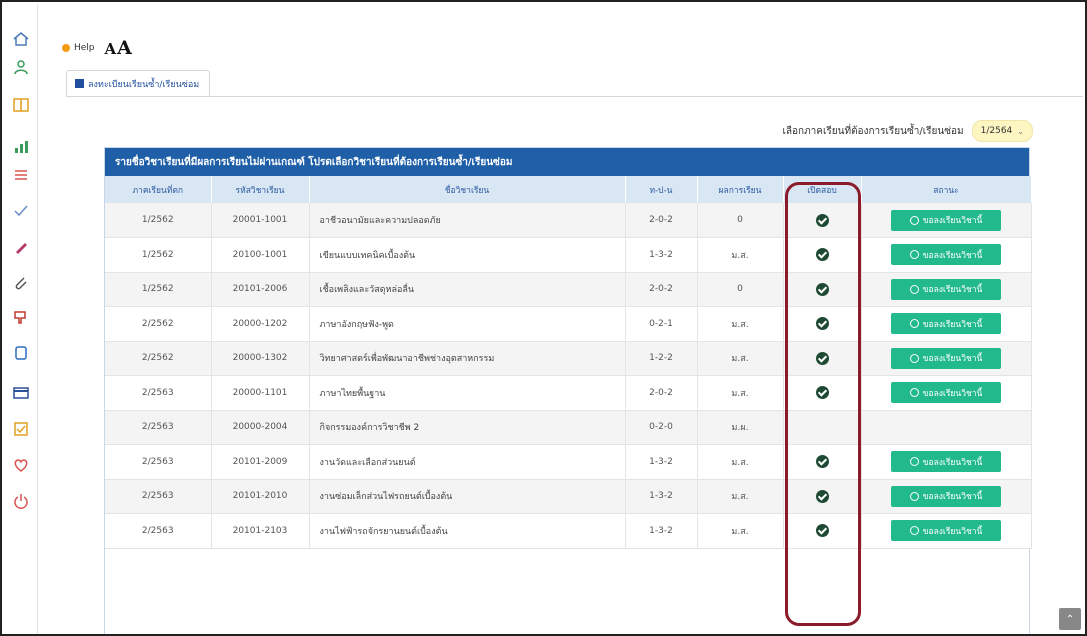  Describe the element at coordinates (822, 189) in the screenshot. I see `col-exam-open: เปิดสอบ` at that location.